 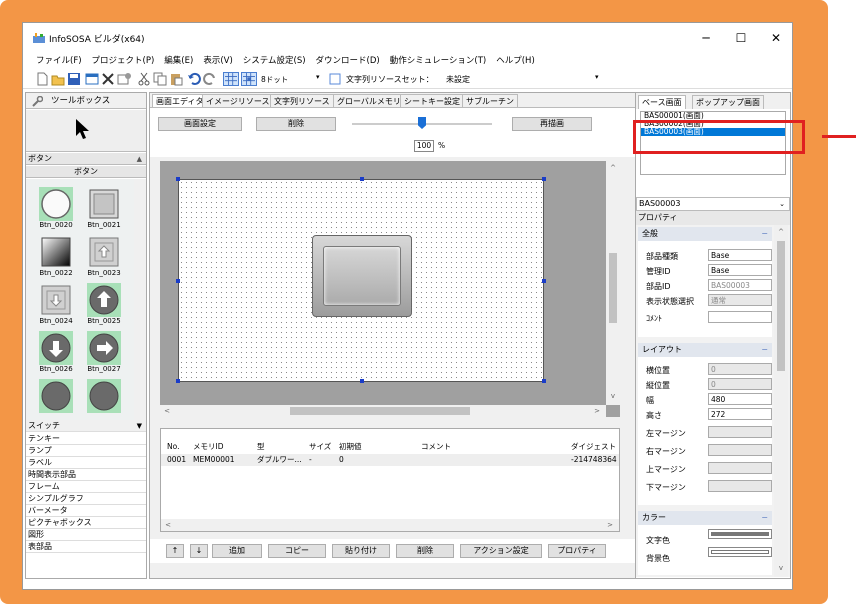 What do you see at coordinates (422, 123) in the screenshot?
I see `zoom-slider-thumb` at bounding box center [422, 123].